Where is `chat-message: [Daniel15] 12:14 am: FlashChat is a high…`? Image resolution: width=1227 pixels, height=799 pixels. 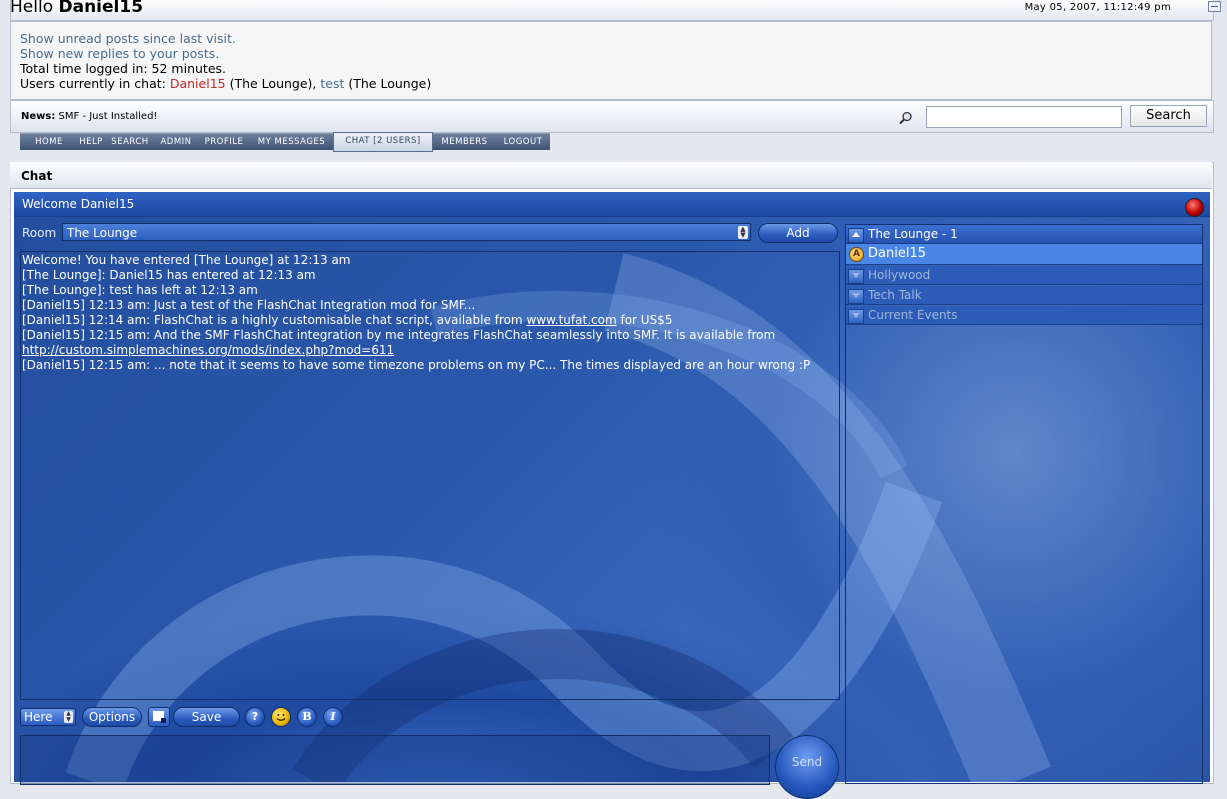 chat-message: [Daniel15] 12:14 am: FlashChat is a high… is located at coordinates (347, 320).